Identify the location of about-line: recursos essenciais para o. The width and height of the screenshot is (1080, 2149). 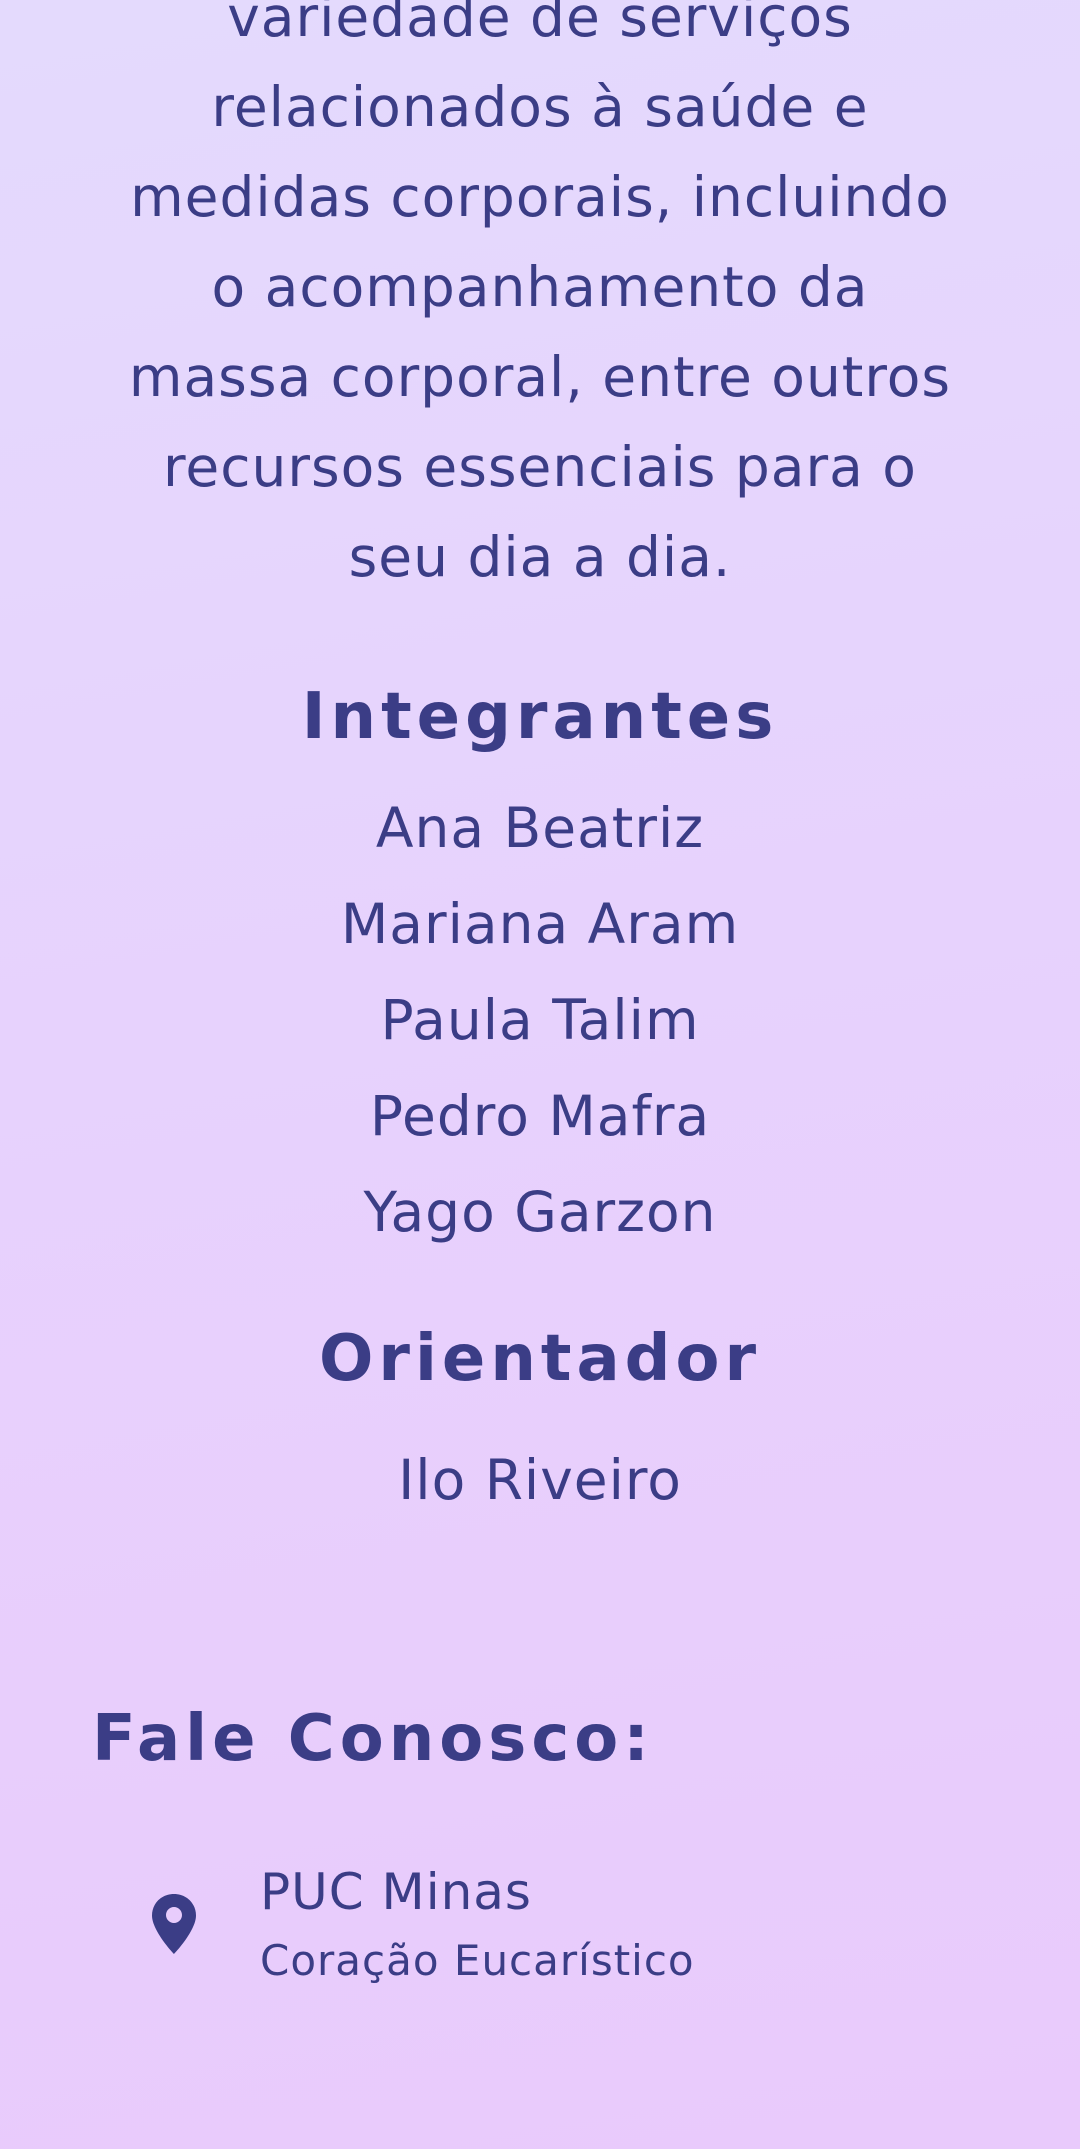
(540, 467).